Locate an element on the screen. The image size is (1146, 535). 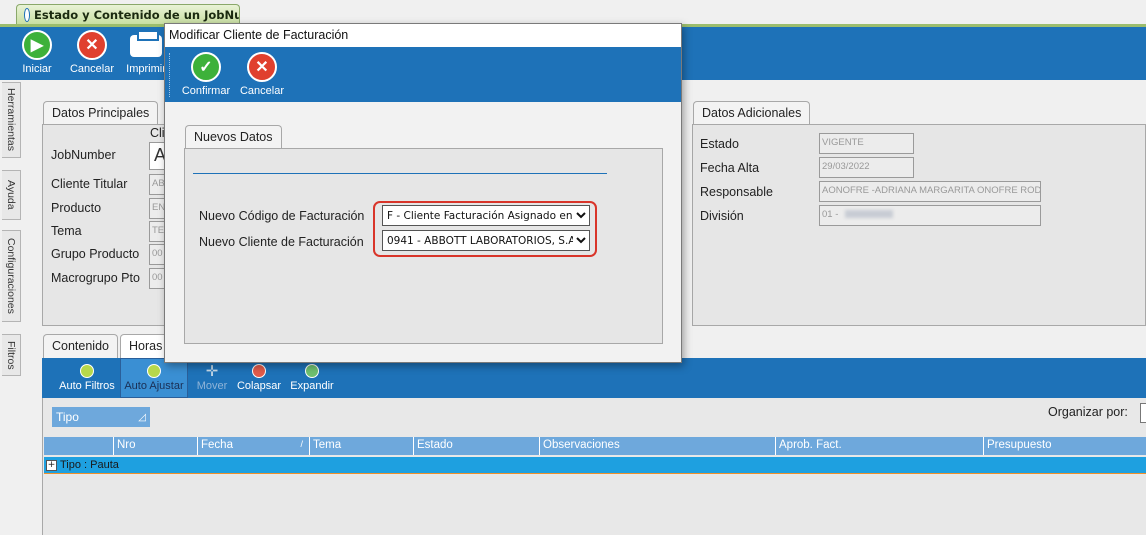
play-icon: ▶ is located at coordinates (37, 45).